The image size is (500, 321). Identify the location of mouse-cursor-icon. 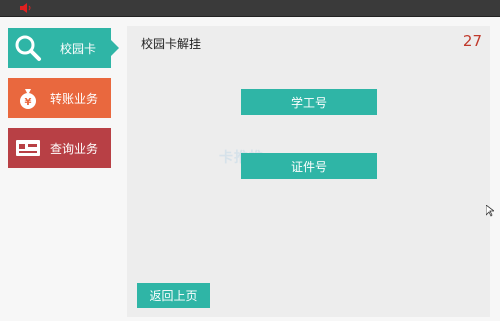
(490, 211).